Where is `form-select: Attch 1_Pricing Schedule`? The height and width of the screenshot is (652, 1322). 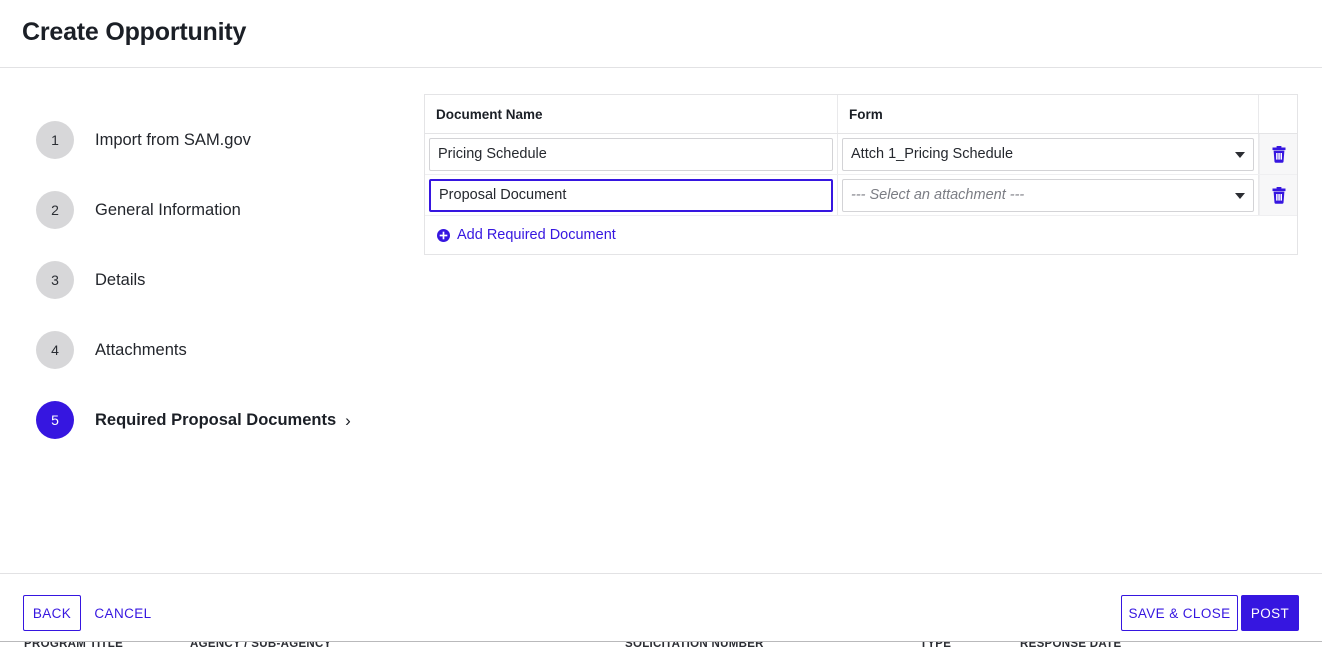 form-select: Attch 1_Pricing Schedule is located at coordinates (1048, 154).